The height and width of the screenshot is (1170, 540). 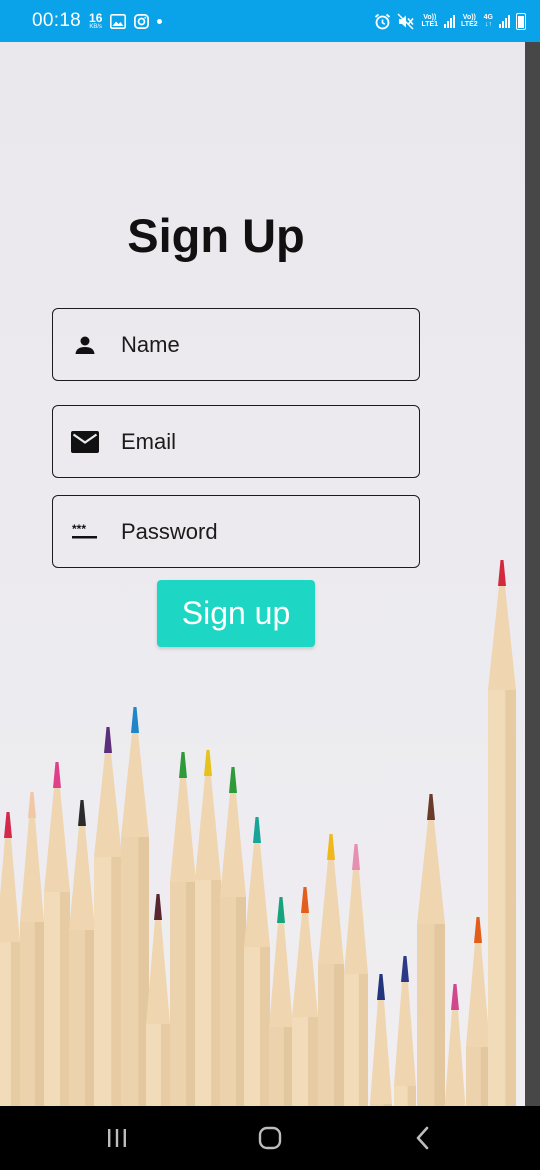 What do you see at coordinates (216, 235) in the screenshot?
I see `page-title: Sign Up` at bounding box center [216, 235].